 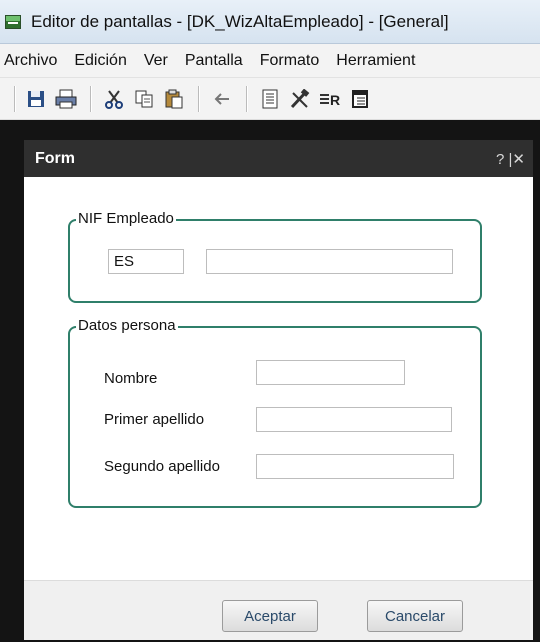 I want to click on nif-number-field, so click(x=329, y=261).